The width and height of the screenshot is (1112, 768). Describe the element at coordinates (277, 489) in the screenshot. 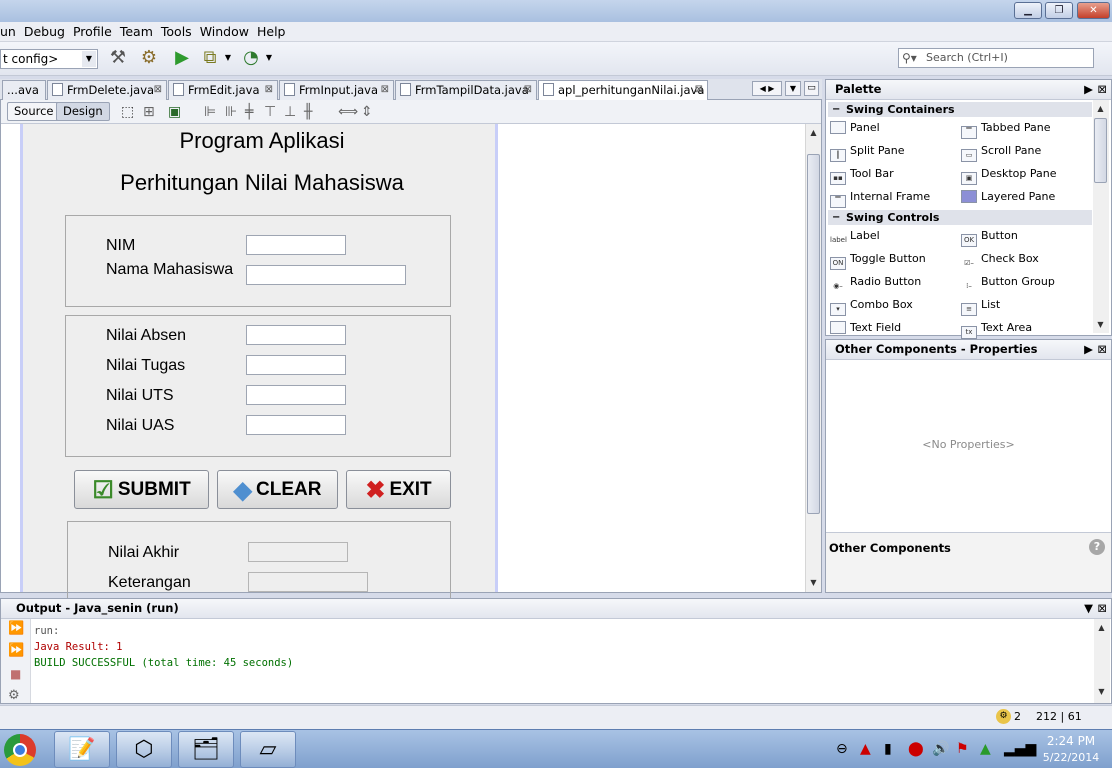

I see `clear-button: ◆ CLEAR` at that location.